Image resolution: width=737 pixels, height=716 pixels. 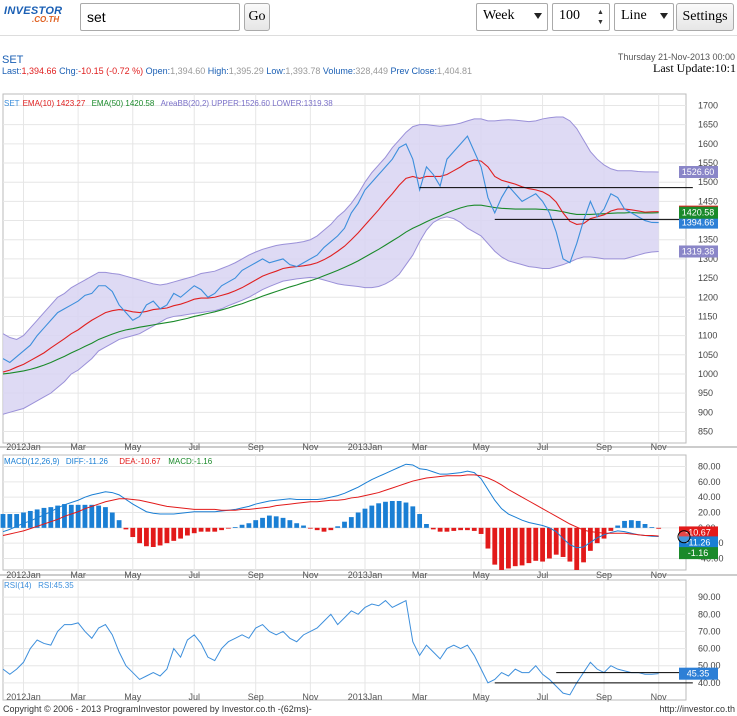 What do you see at coordinates (698, 172) in the screenshot?
I see `value-badge-label: 1526.60` at bounding box center [698, 172].